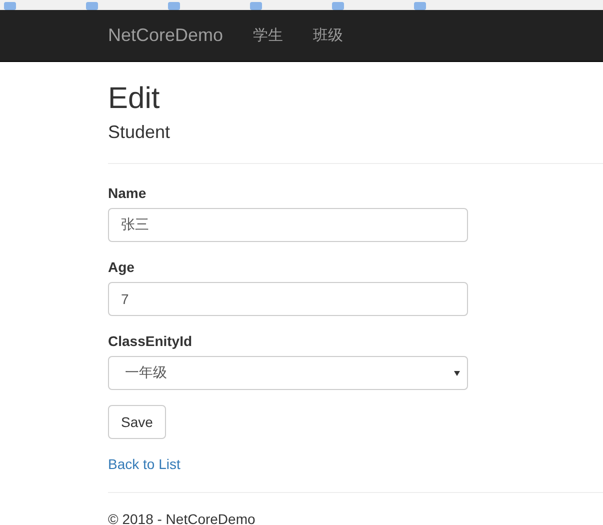  What do you see at coordinates (128, 192) in the screenshot?
I see `field-label: Name` at bounding box center [128, 192].